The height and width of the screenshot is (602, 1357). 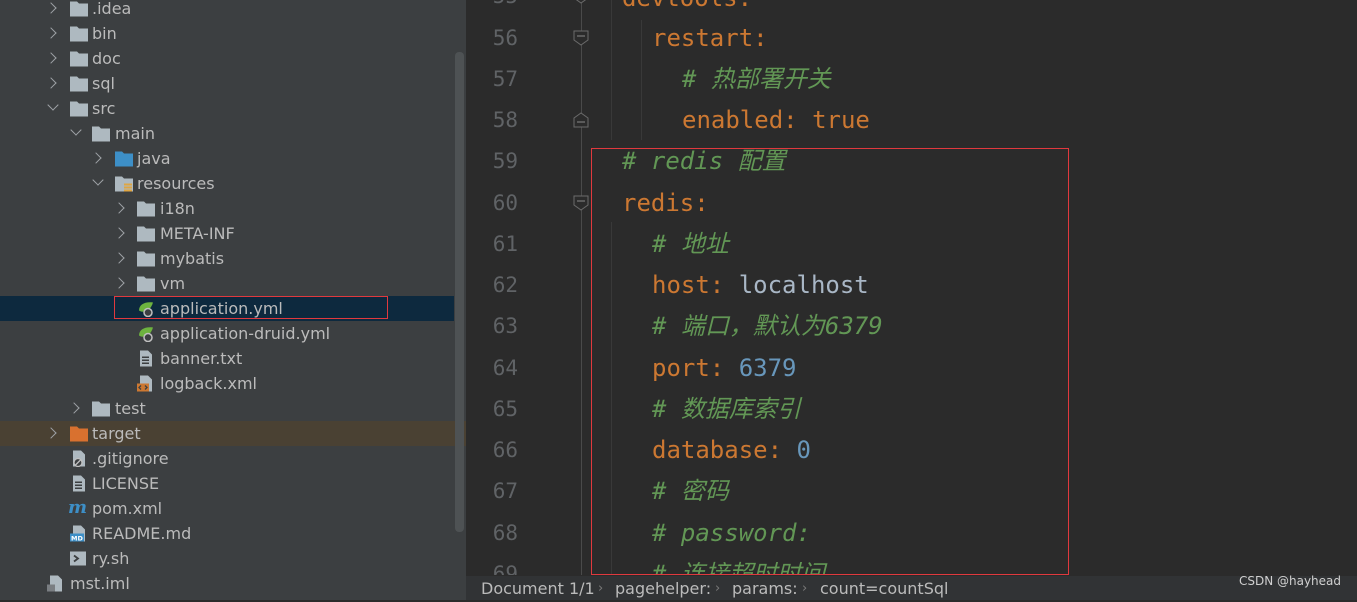 I want to click on tree-item-label: README.md, so click(x=142, y=533).